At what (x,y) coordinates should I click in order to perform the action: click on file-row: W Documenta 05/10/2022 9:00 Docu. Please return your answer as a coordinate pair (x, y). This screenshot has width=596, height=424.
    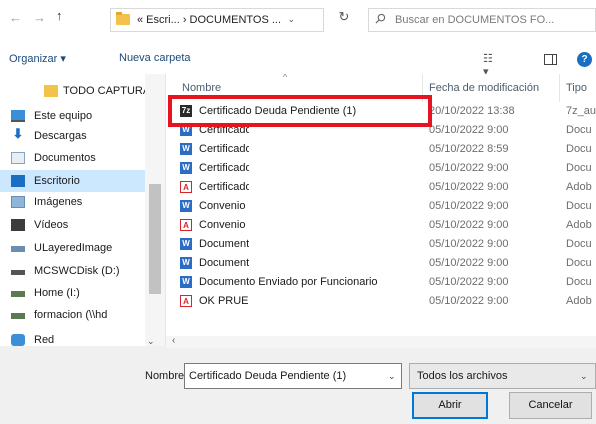
    Looking at the image, I should click on (381, 244).